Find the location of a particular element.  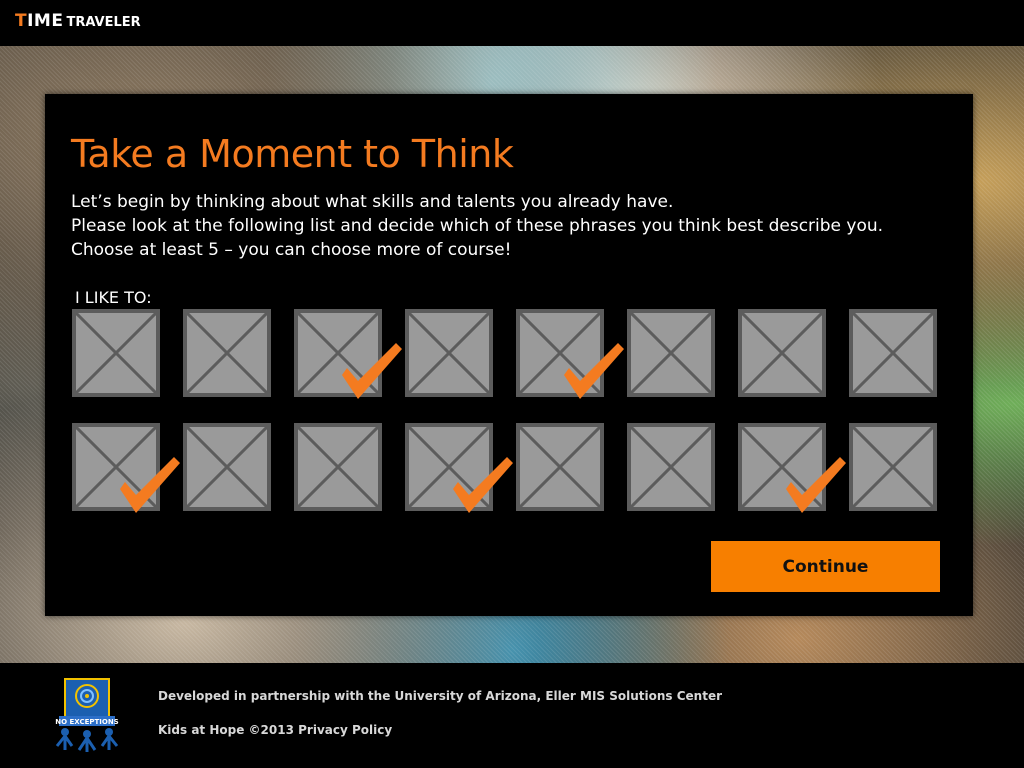

app-logo: TIME TRAVELER is located at coordinates (78, 21).